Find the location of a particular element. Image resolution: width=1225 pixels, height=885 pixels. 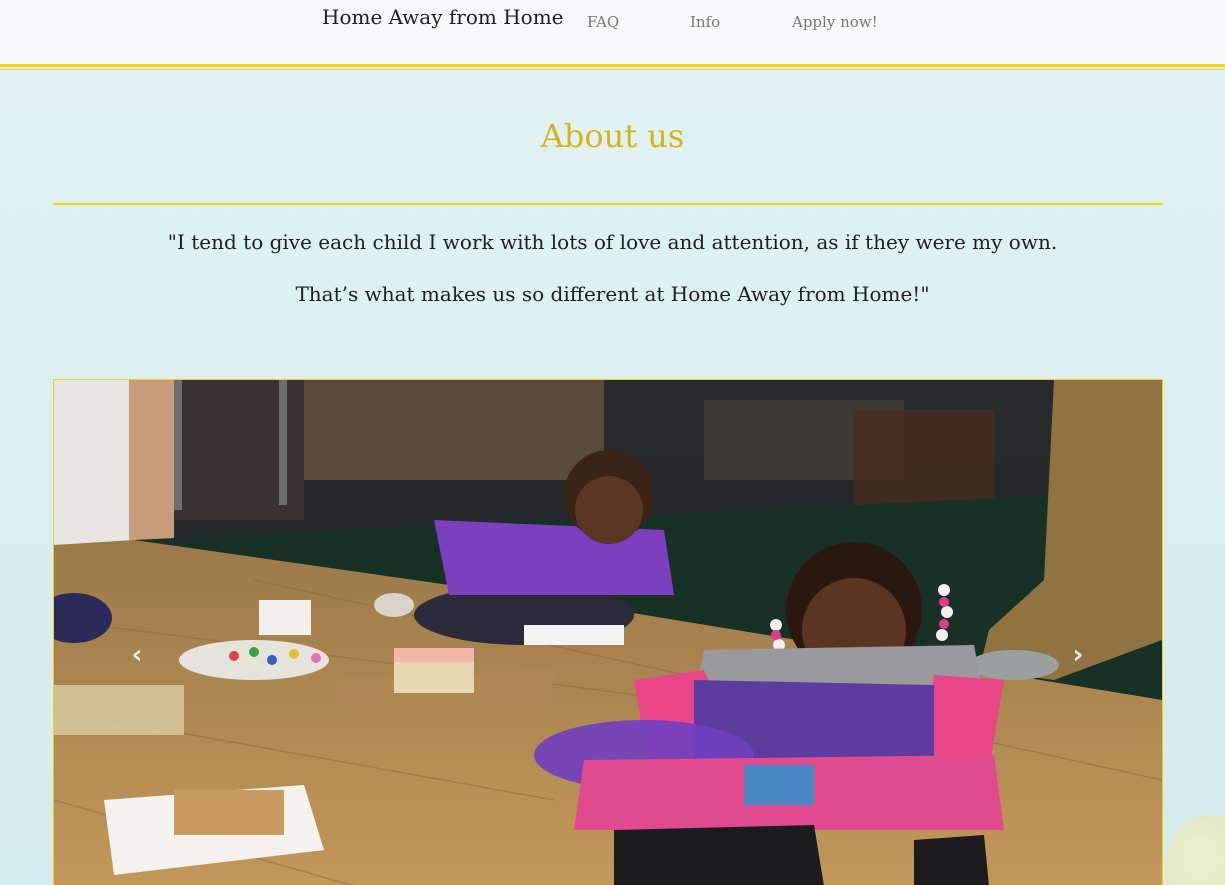

carousel-next-button: › is located at coordinates (1078, 655).